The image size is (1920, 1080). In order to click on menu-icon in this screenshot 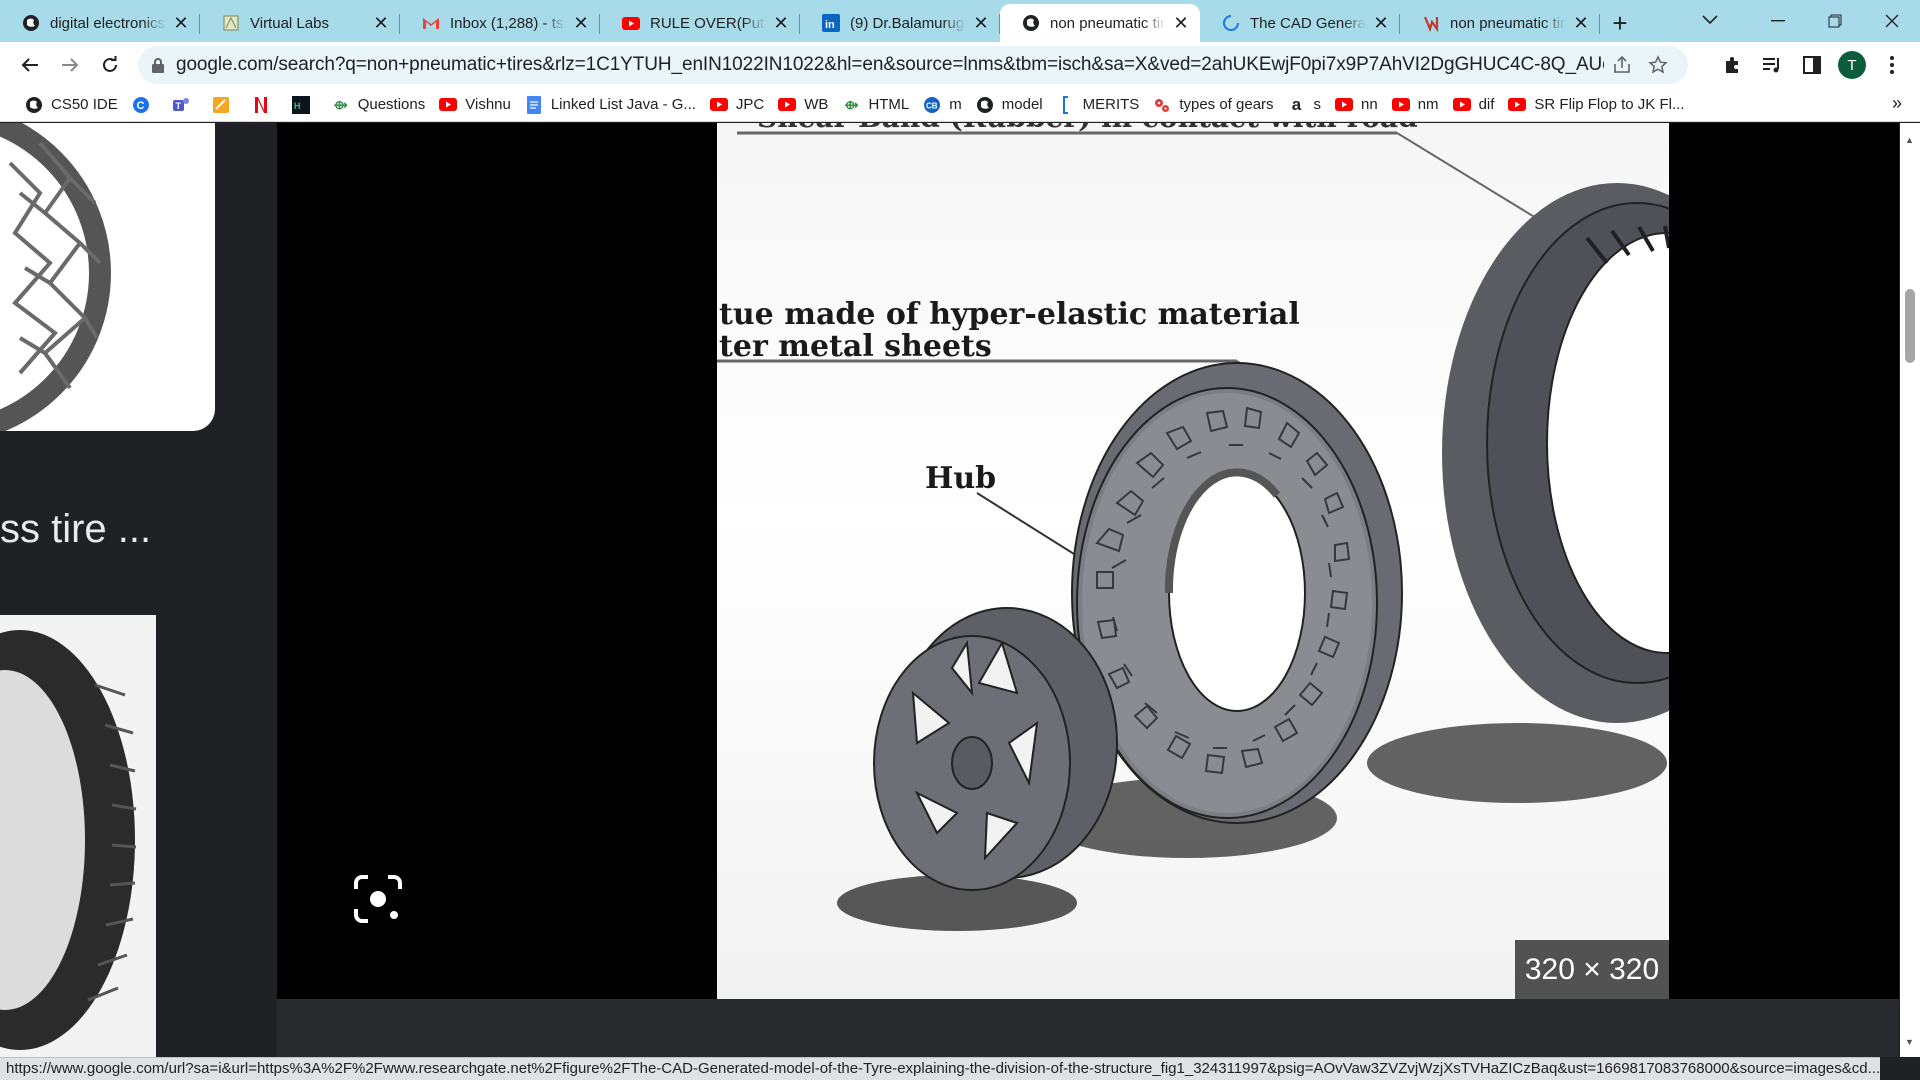, I will do `click(1892, 65)`.